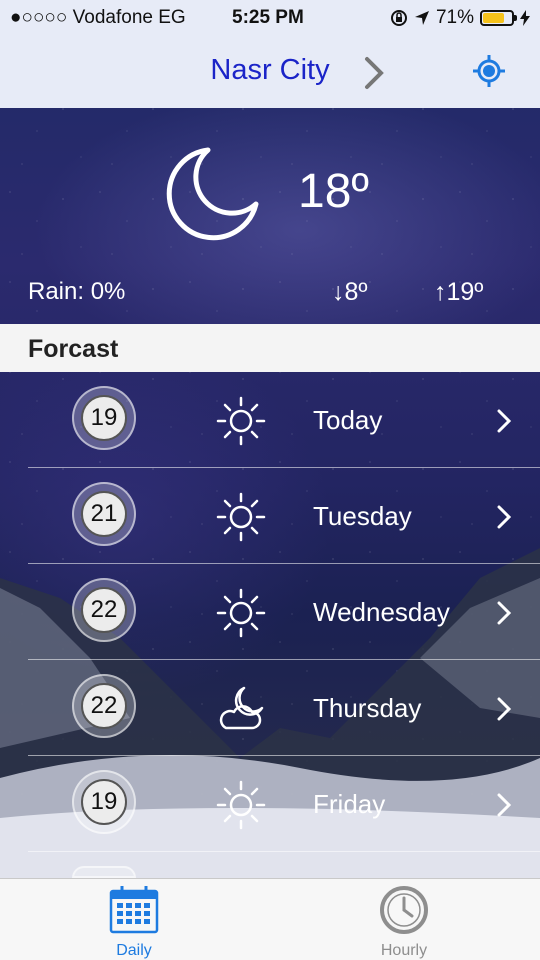  Describe the element at coordinates (270, 804) in the screenshot. I see `forecast-row-friday: 19 Friday` at that location.